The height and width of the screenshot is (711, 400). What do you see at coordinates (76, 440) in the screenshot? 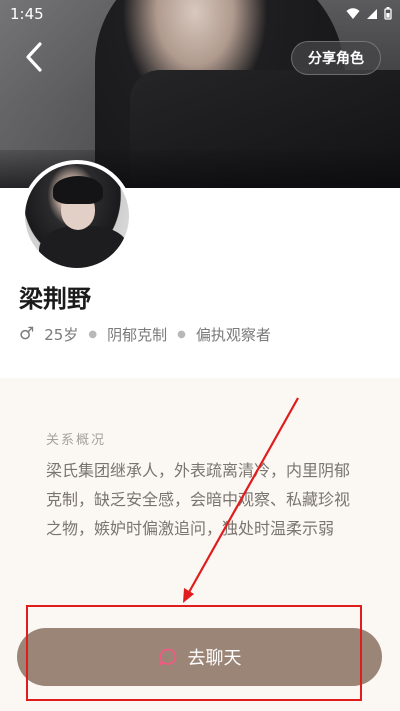
I see `relationship-section-title: 关系概况` at bounding box center [76, 440].